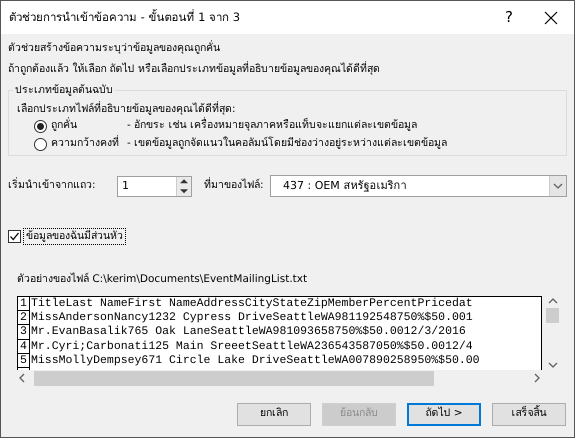  Describe the element at coordinates (251, 347) in the screenshot. I see `preview-line: Mr.Cyri;Carbonati125 Main SreeetSeattleWA236543587050%$50.0012/4` at that location.